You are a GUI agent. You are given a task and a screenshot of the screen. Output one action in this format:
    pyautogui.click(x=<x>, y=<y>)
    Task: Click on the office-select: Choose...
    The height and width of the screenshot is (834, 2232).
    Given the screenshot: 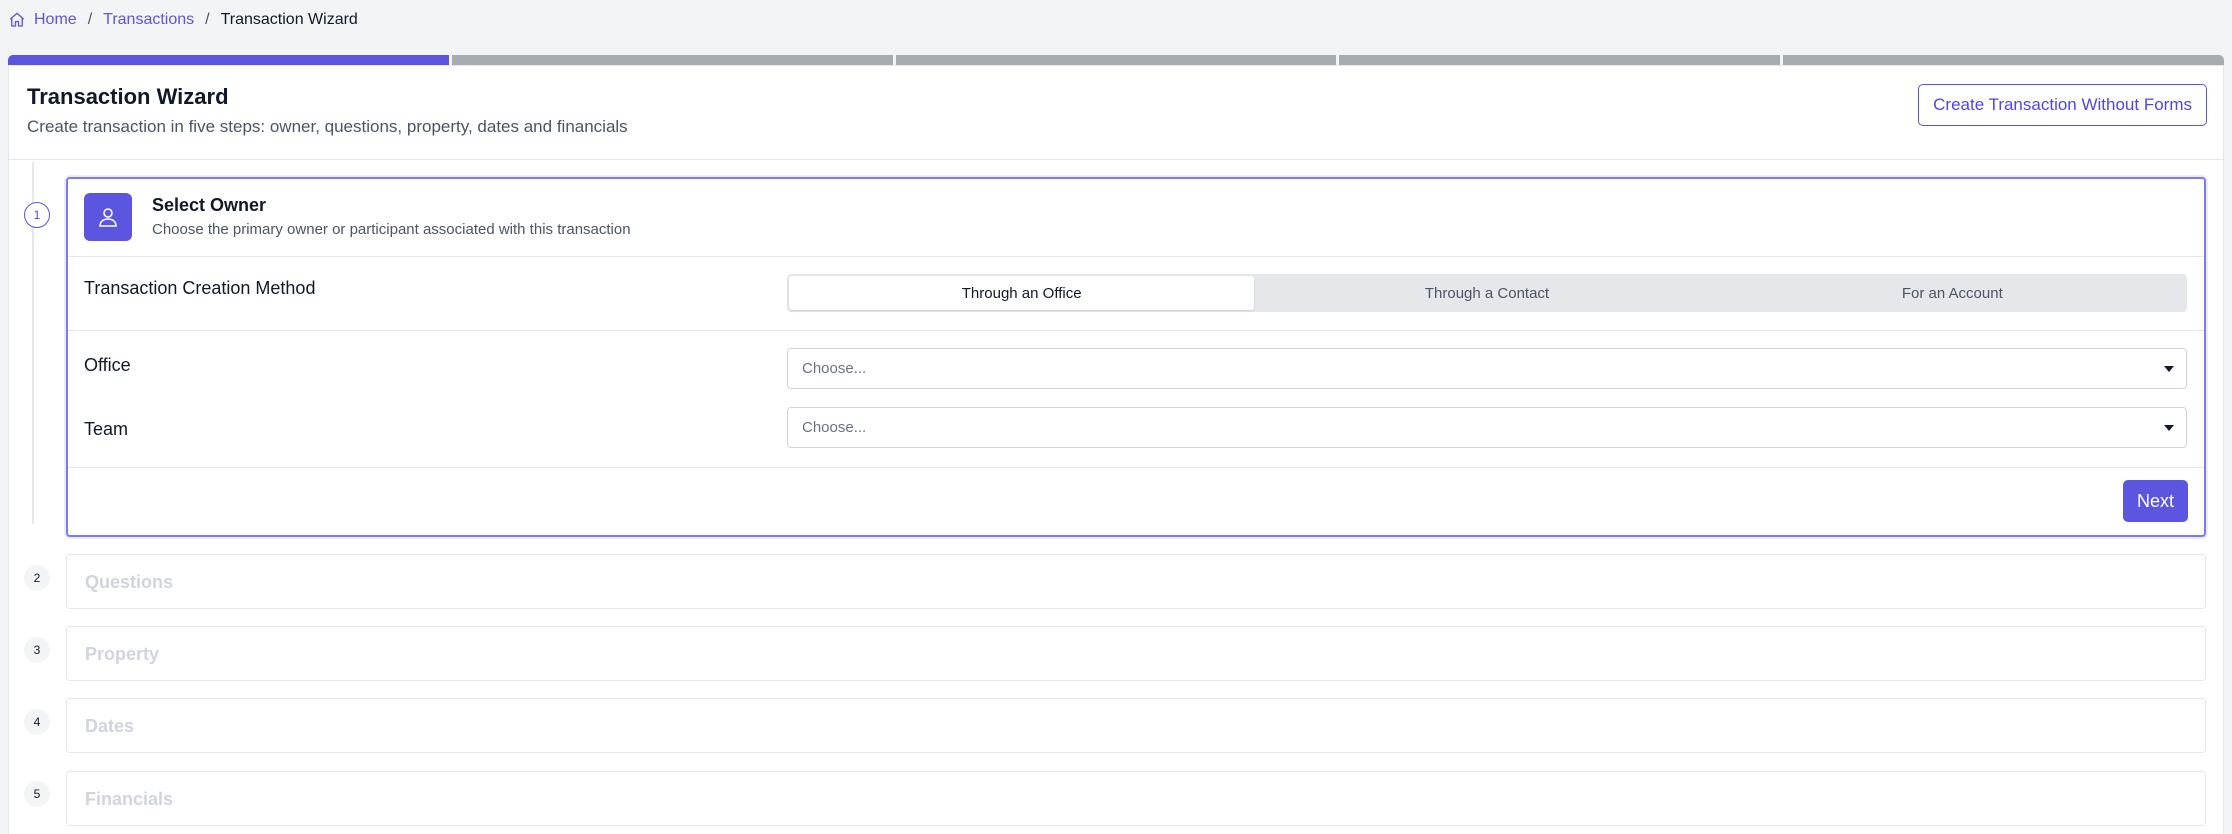 What is the action you would take?
    pyautogui.click(x=1487, y=368)
    